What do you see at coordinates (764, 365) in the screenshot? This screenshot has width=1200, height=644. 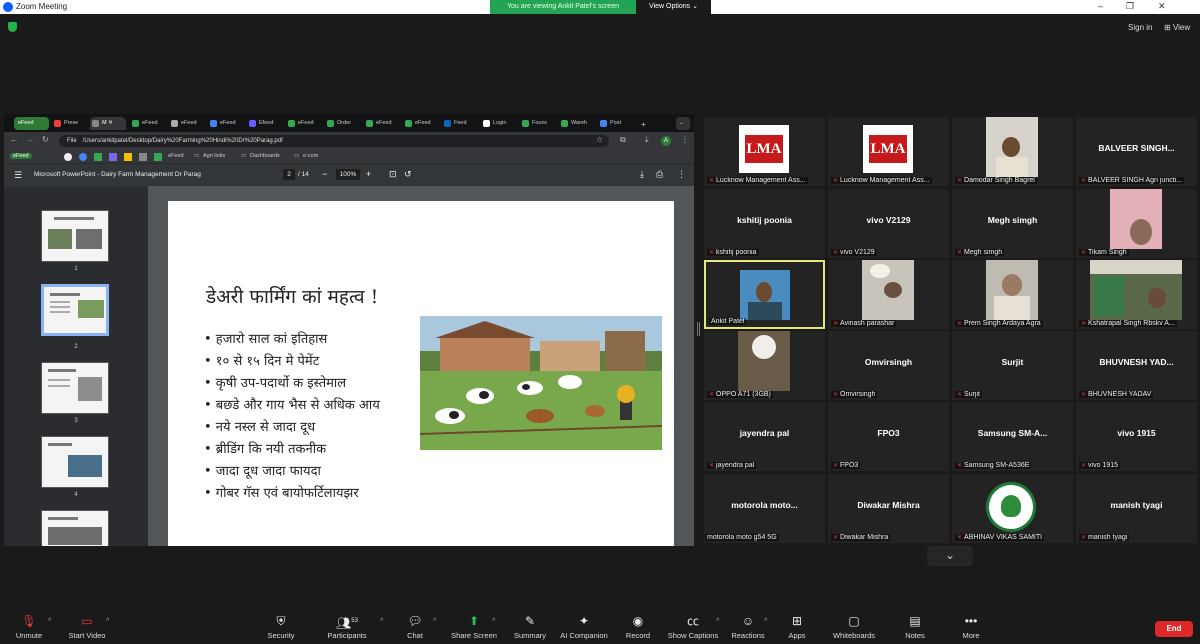 I see `participant-tile: ✕ OPPO A71 (3GB)` at bounding box center [764, 365].